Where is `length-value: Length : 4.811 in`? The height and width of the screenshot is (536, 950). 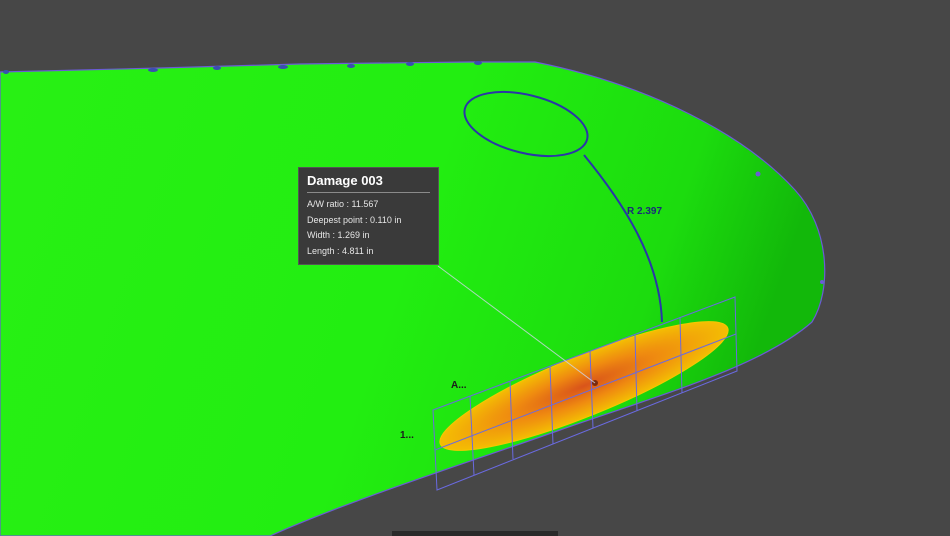 length-value: Length : 4.811 in is located at coordinates (340, 250).